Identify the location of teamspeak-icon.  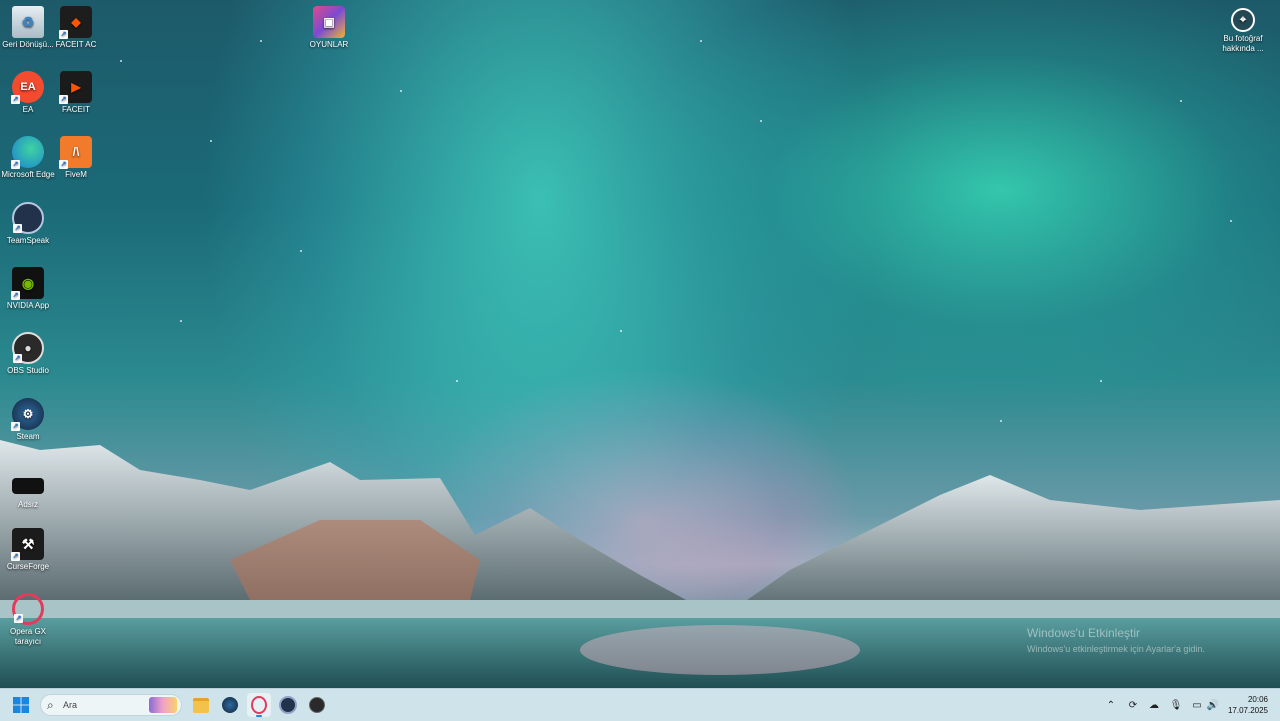
(288, 705).